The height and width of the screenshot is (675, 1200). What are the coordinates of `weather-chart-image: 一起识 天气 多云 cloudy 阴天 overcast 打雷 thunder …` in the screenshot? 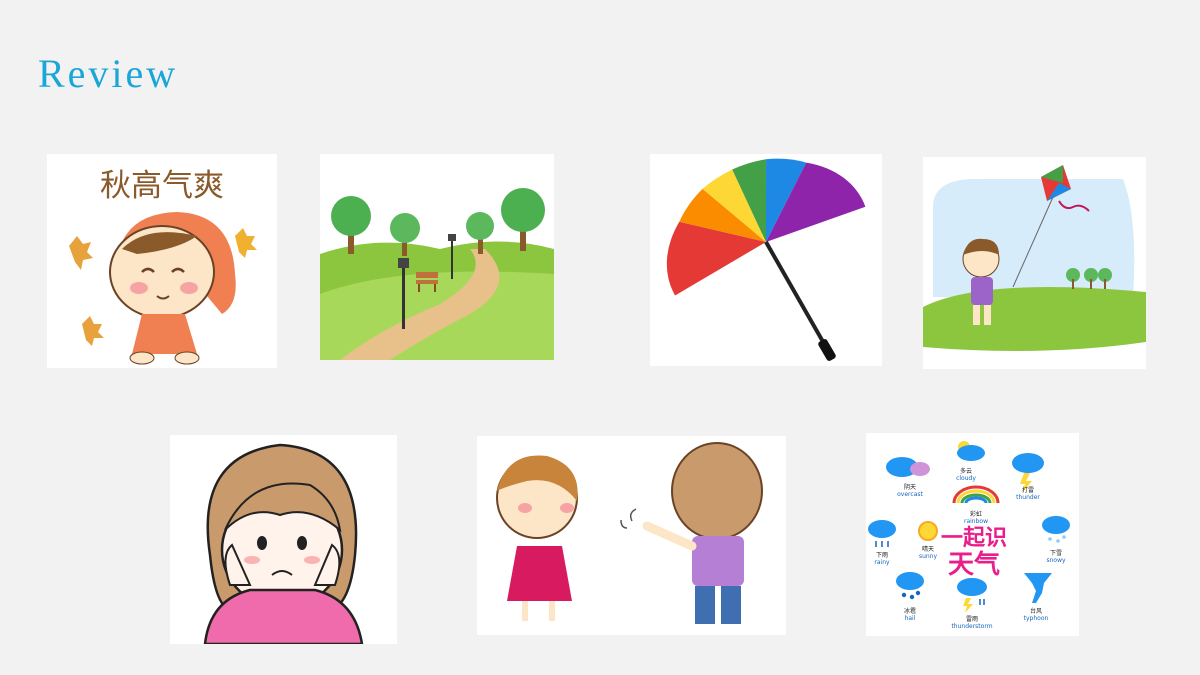 It's located at (972, 534).